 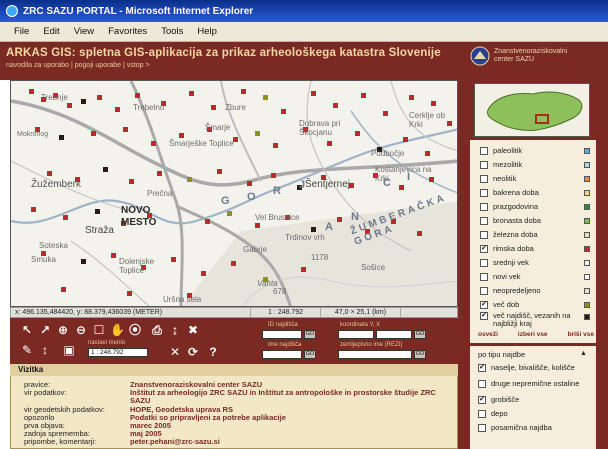 I want to click on zoom-box-icon: ☐, so click(x=99, y=330).